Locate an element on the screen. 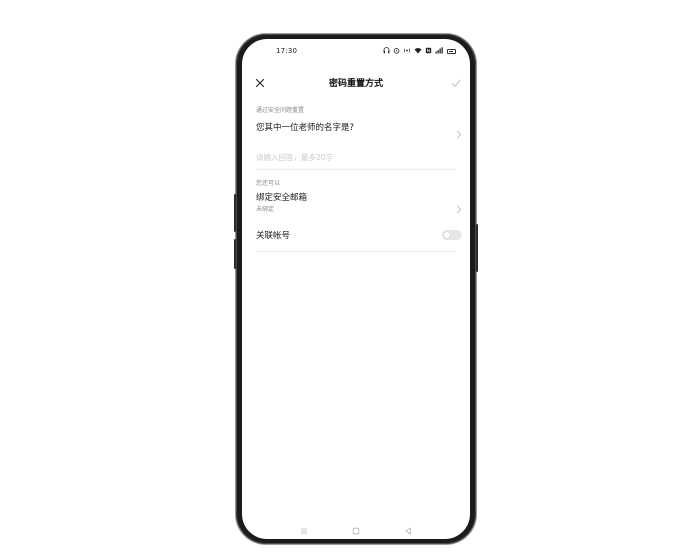 This screenshot has height=552, width=686. bind-email-title: 绑定安全邮箱 is located at coordinates (282, 198).